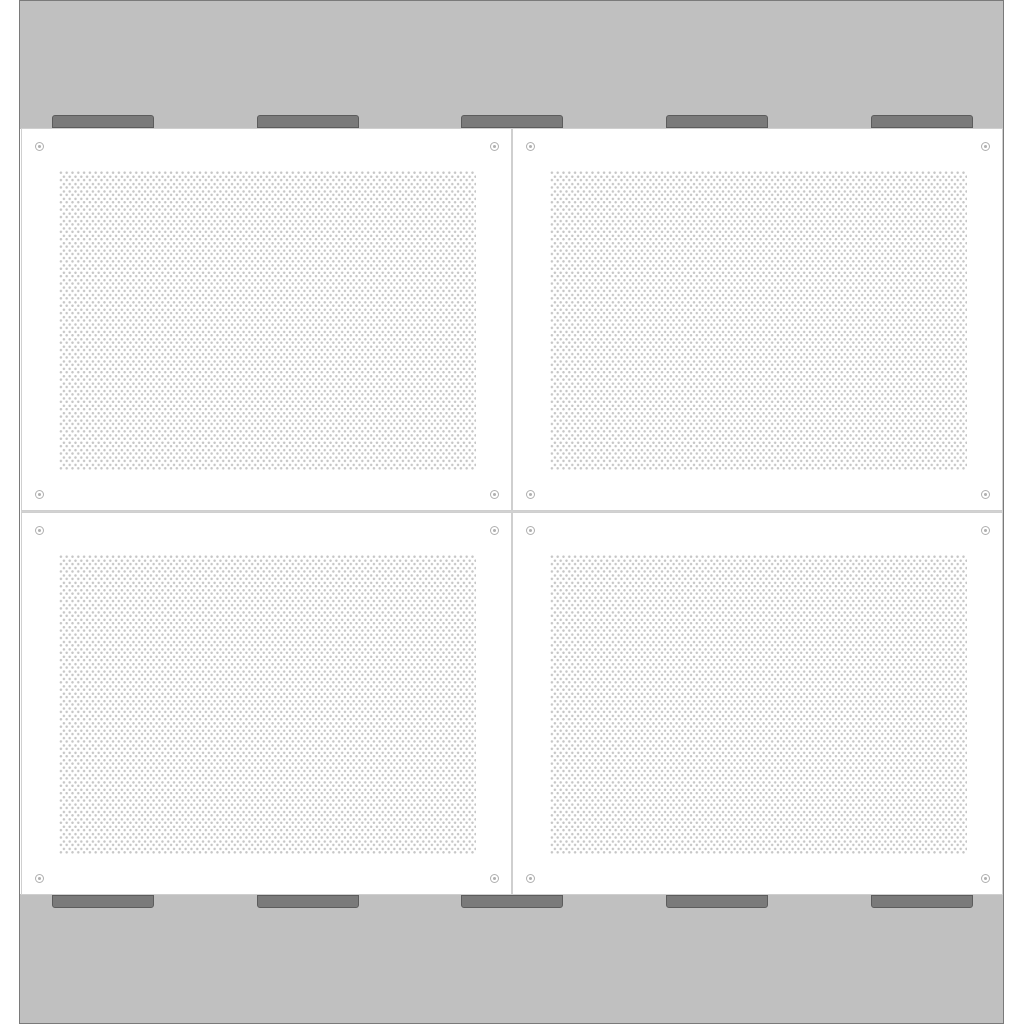 This screenshot has height=1024, width=1024. What do you see at coordinates (1013, 512) in the screenshot?
I see `right-rail` at bounding box center [1013, 512].